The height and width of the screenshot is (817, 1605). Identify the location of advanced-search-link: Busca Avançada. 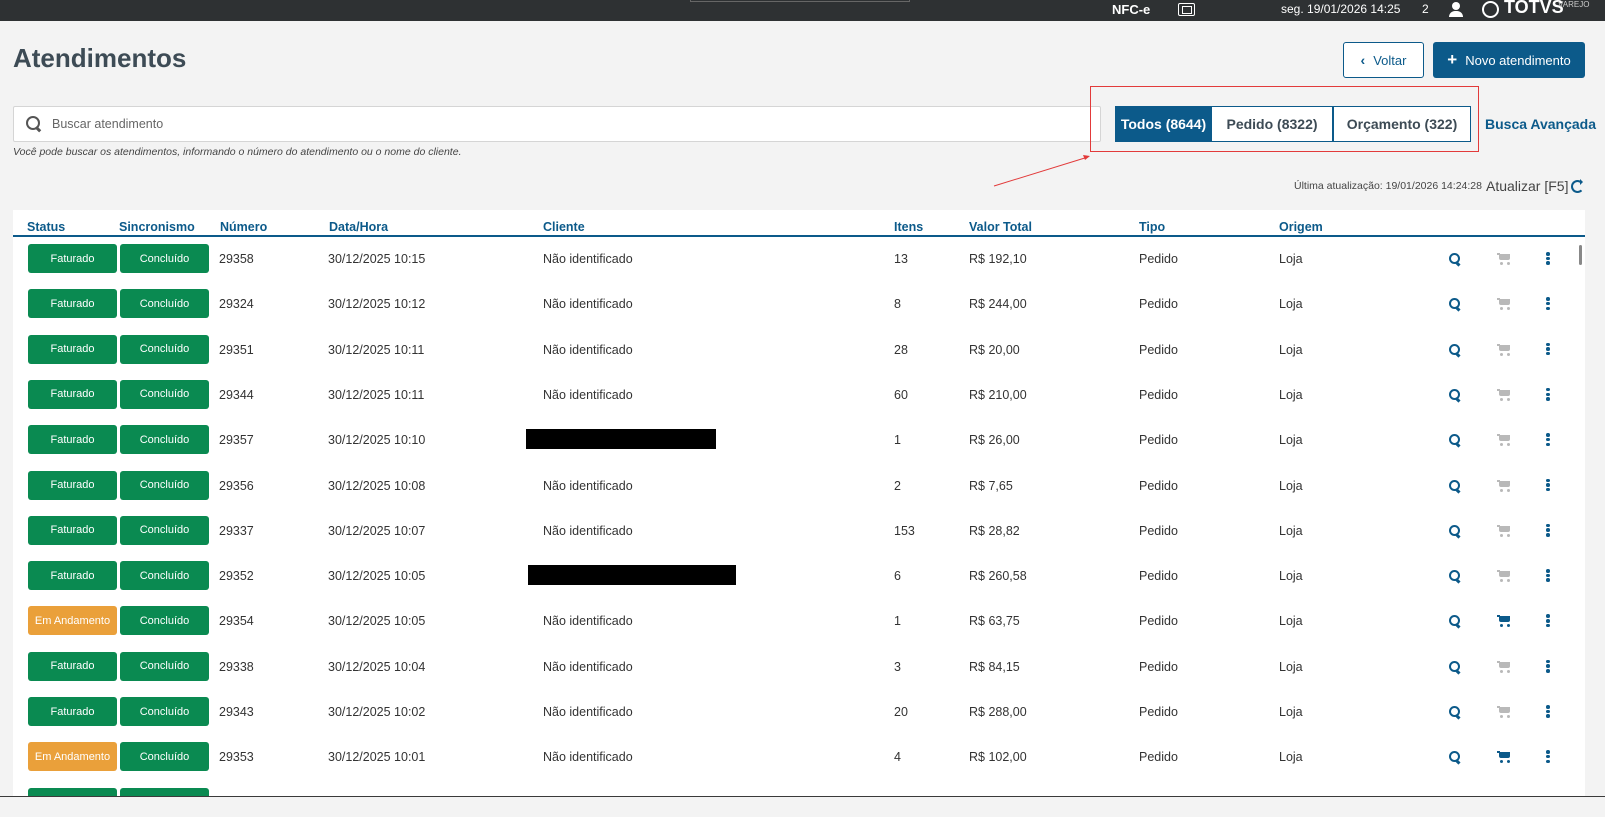
(1540, 124).